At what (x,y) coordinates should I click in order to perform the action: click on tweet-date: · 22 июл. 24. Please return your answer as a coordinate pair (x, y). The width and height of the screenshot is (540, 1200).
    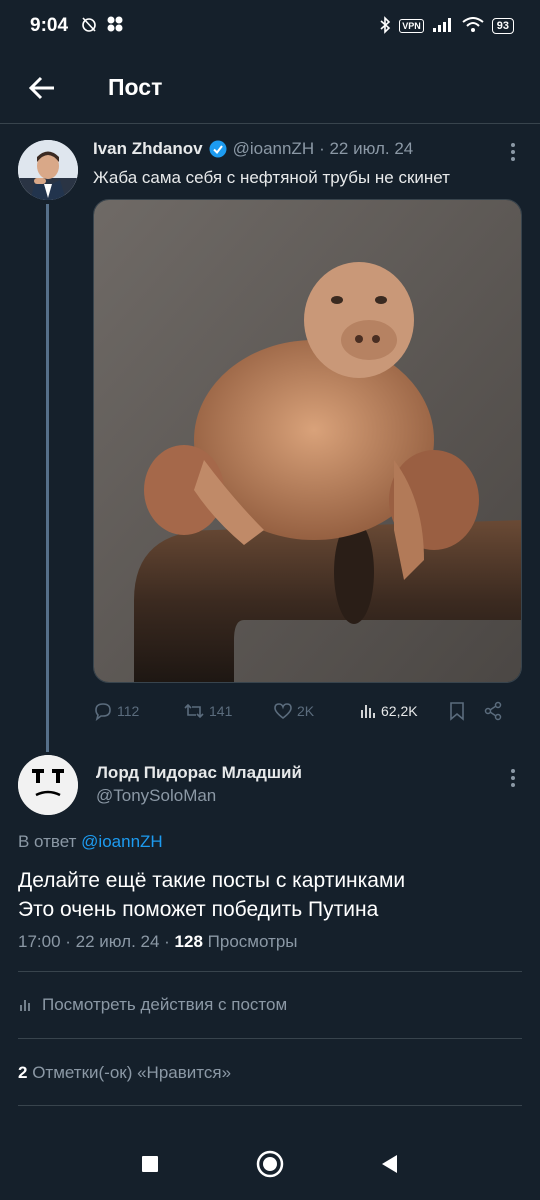
    Looking at the image, I should click on (366, 148).